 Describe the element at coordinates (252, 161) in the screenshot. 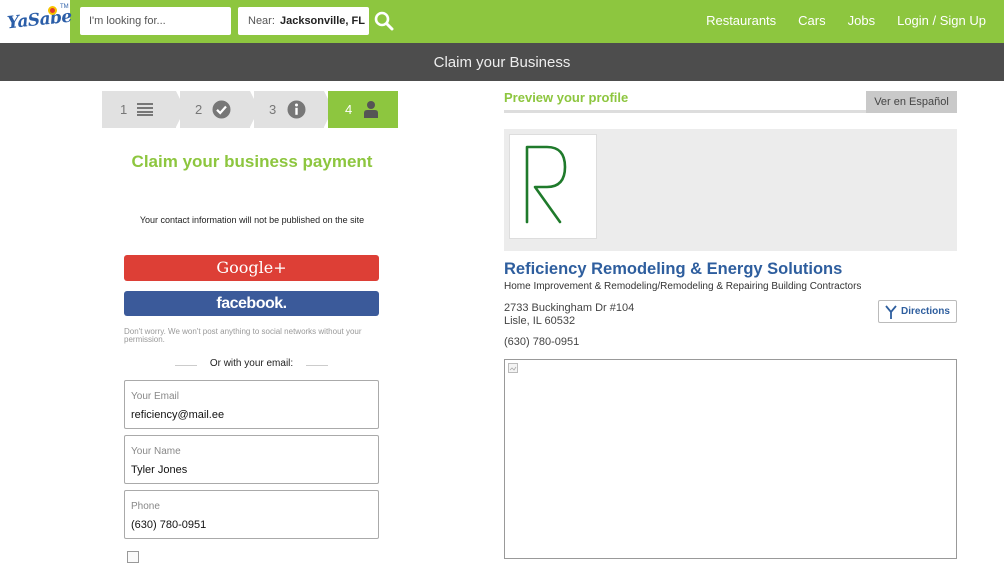

I see `claim-form-title: Claim your business payment` at that location.